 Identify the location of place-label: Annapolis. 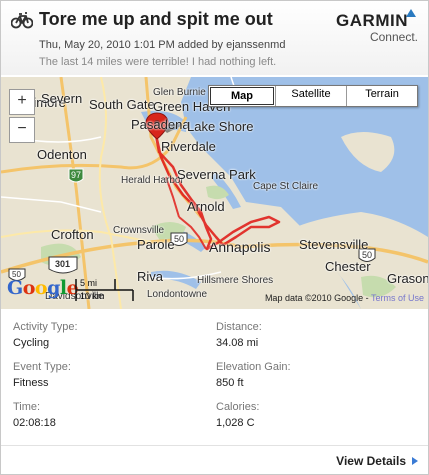
(240, 247).